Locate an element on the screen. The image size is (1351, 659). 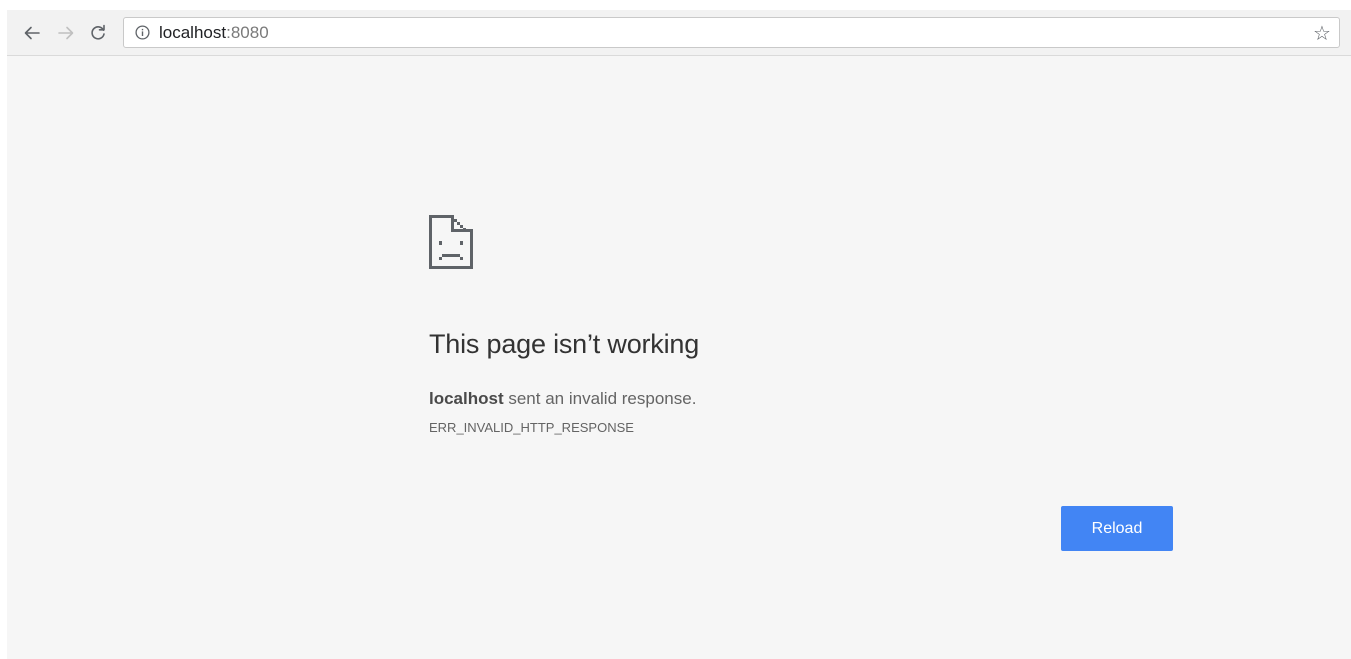
browser-toolbar: localhost:8080 ☆ is located at coordinates (679, 33).